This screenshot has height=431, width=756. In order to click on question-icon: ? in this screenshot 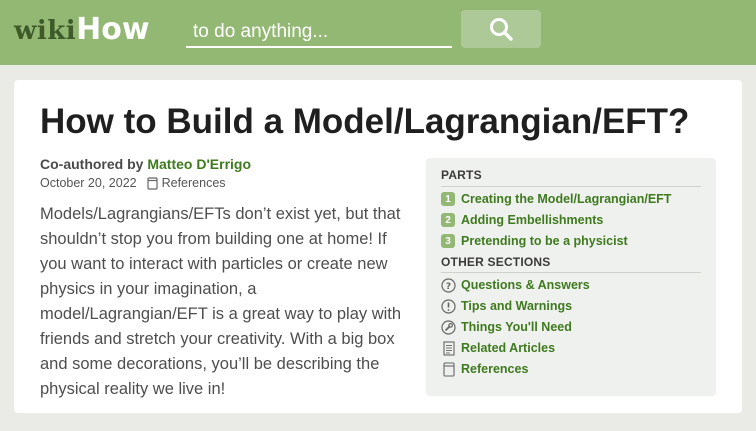, I will do `click(448, 285)`.